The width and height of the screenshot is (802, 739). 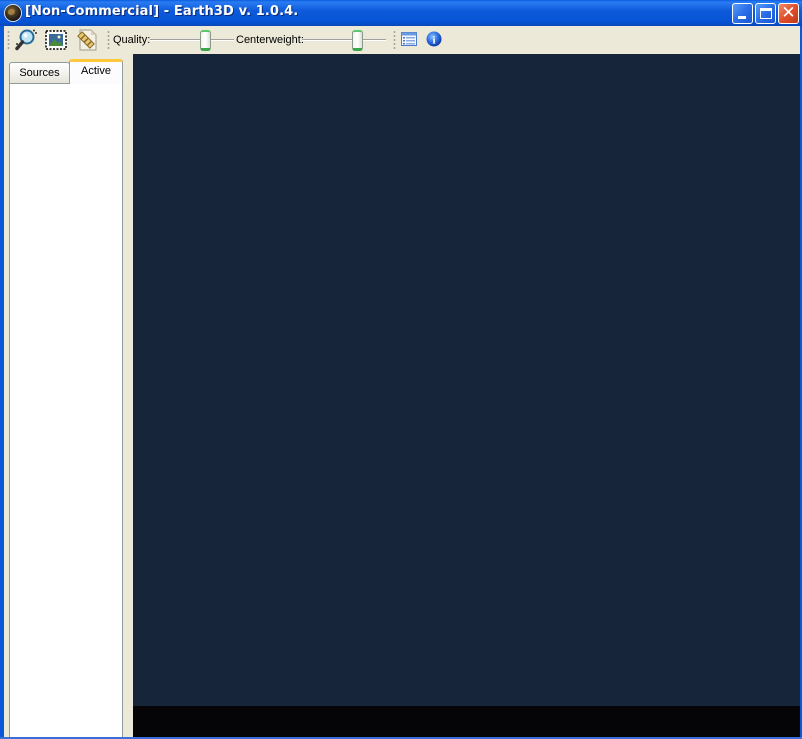 I want to click on picture-frame-icon, so click(x=56, y=40).